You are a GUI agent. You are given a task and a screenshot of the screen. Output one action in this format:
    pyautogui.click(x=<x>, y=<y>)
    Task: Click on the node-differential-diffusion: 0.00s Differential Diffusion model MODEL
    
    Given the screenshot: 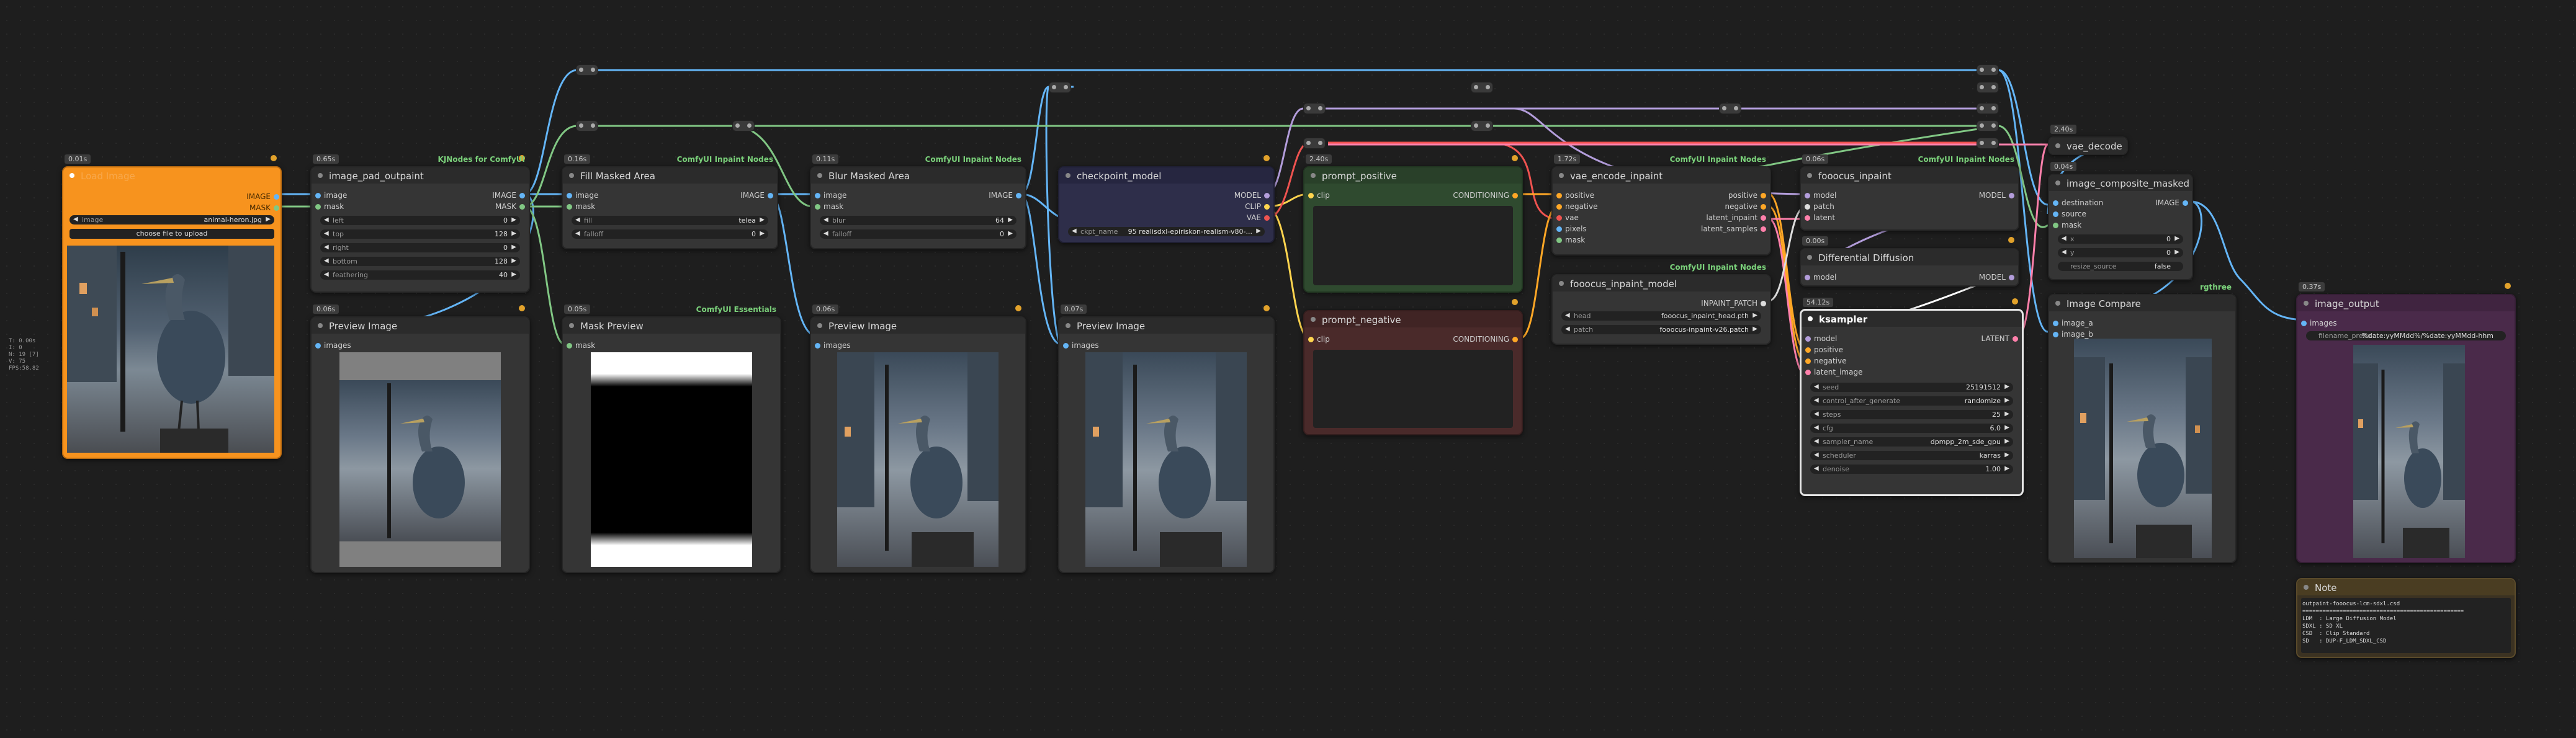 What is the action you would take?
    pyautogui.click(x=1910, y=261)
    